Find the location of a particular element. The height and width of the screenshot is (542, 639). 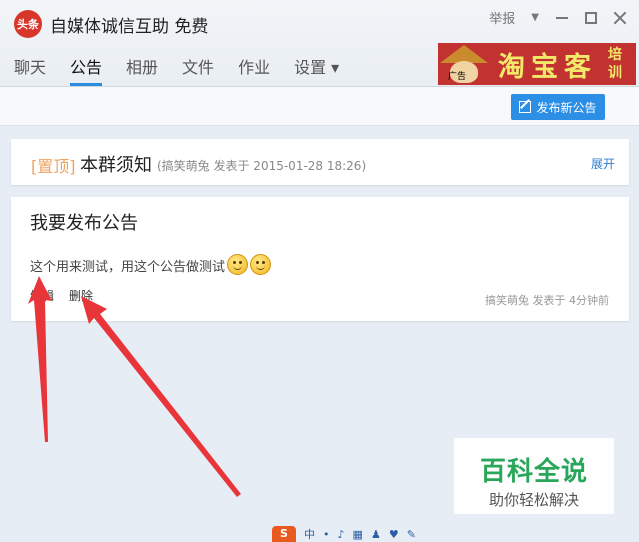

notice-title: 我要发布公告 is located at coordinates (84, 223).